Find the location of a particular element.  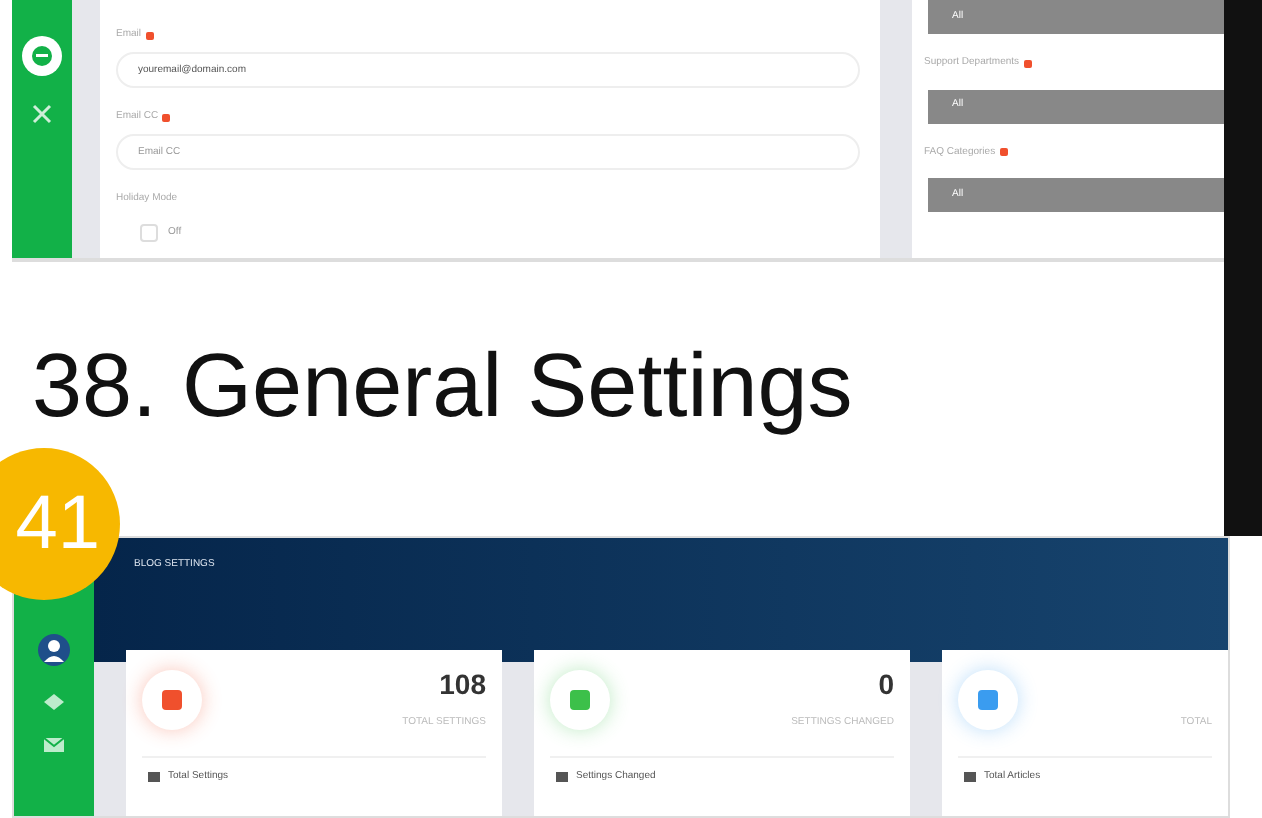

number-badge: 41 is located at coordinates (60, 524).